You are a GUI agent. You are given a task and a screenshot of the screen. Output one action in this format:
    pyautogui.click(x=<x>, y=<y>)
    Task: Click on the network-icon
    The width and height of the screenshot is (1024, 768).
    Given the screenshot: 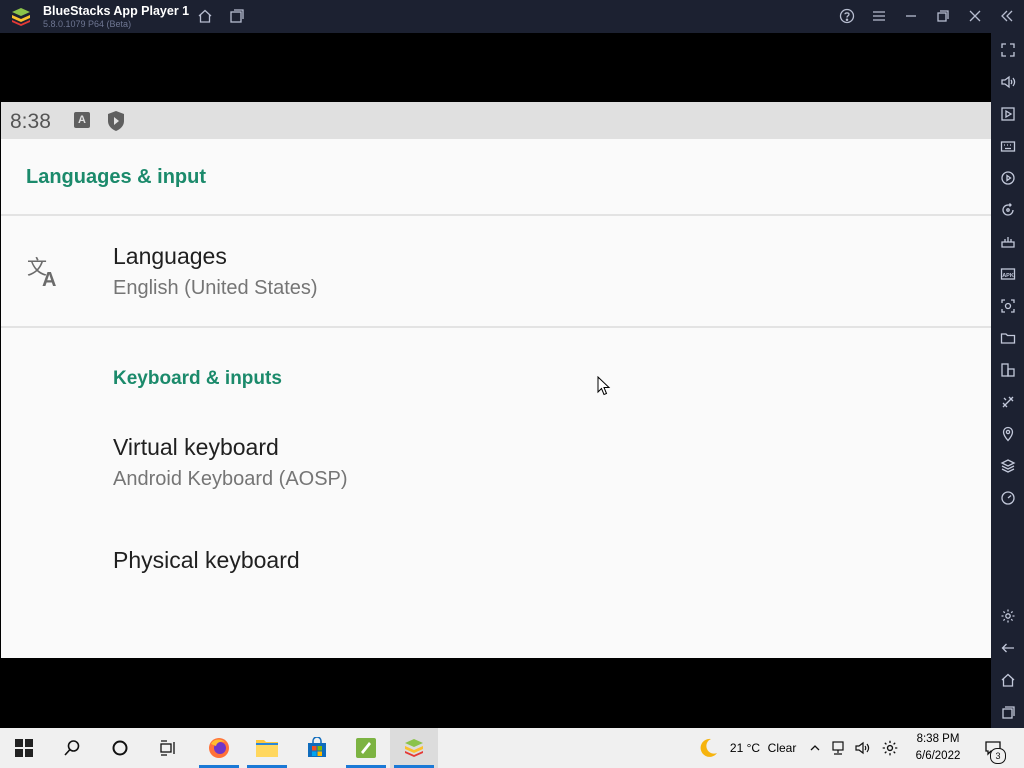 What is the action you would take?
    pyautogui.click(x=838, y=748)
    